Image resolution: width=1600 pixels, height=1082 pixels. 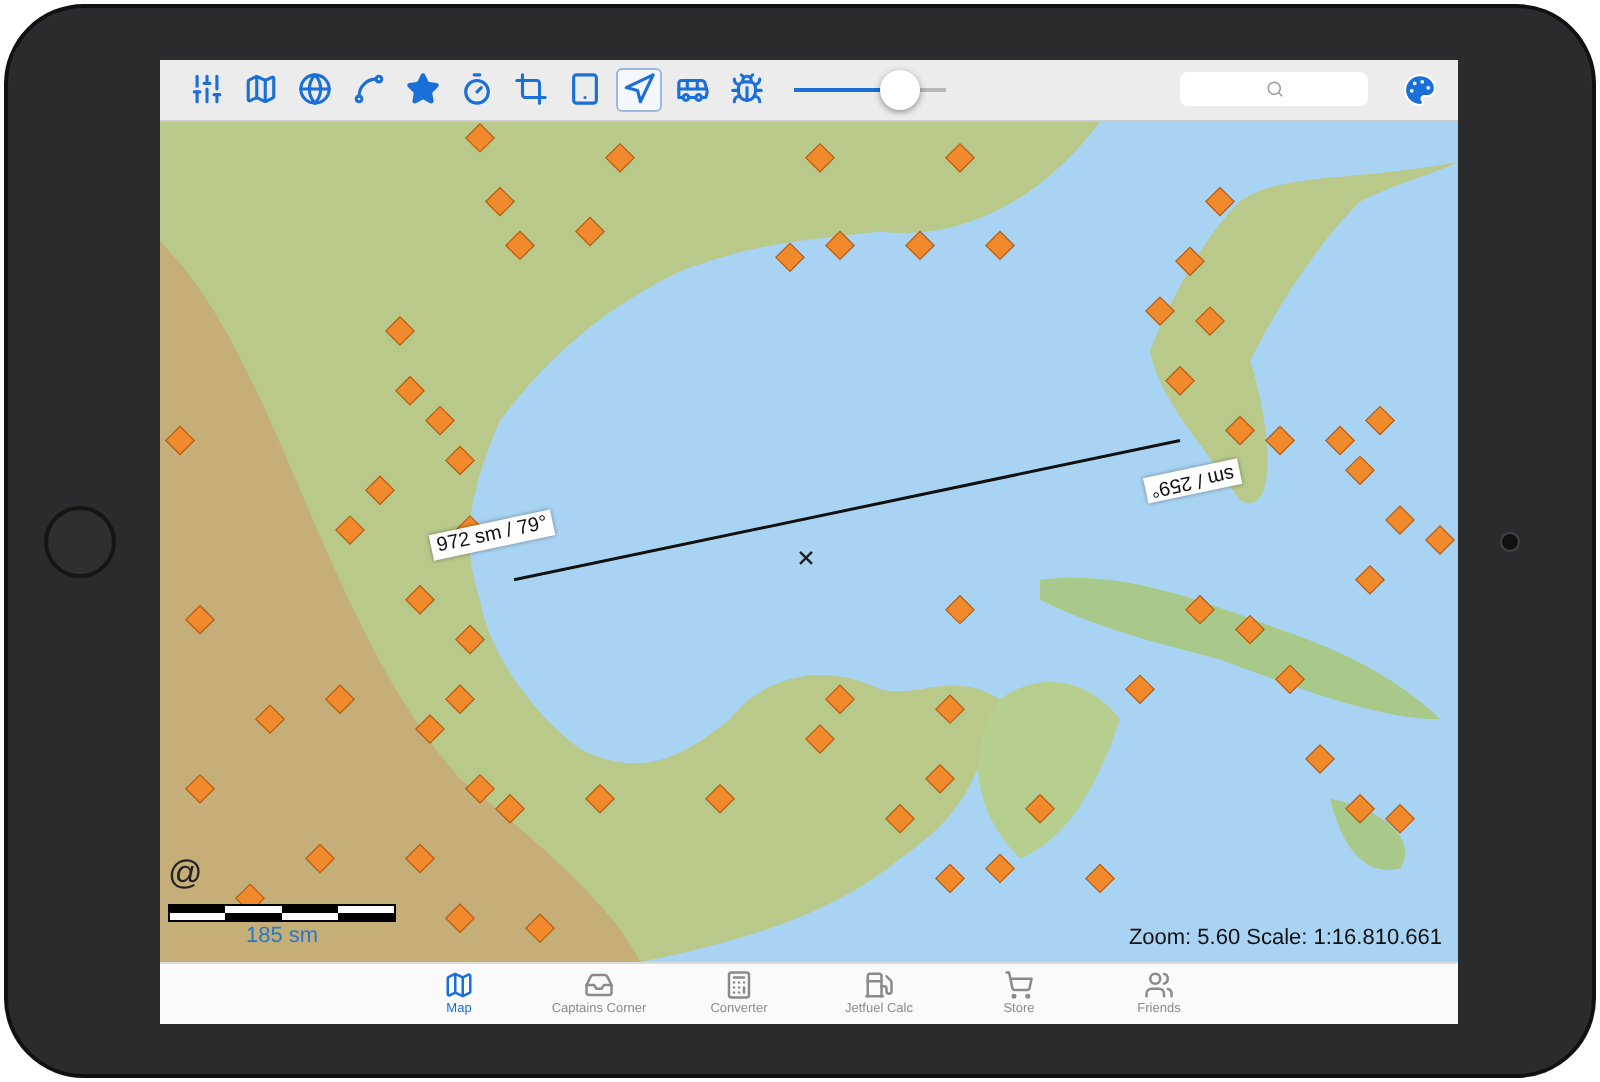 I want to click on search-icon, so click(x=1274, y=89).